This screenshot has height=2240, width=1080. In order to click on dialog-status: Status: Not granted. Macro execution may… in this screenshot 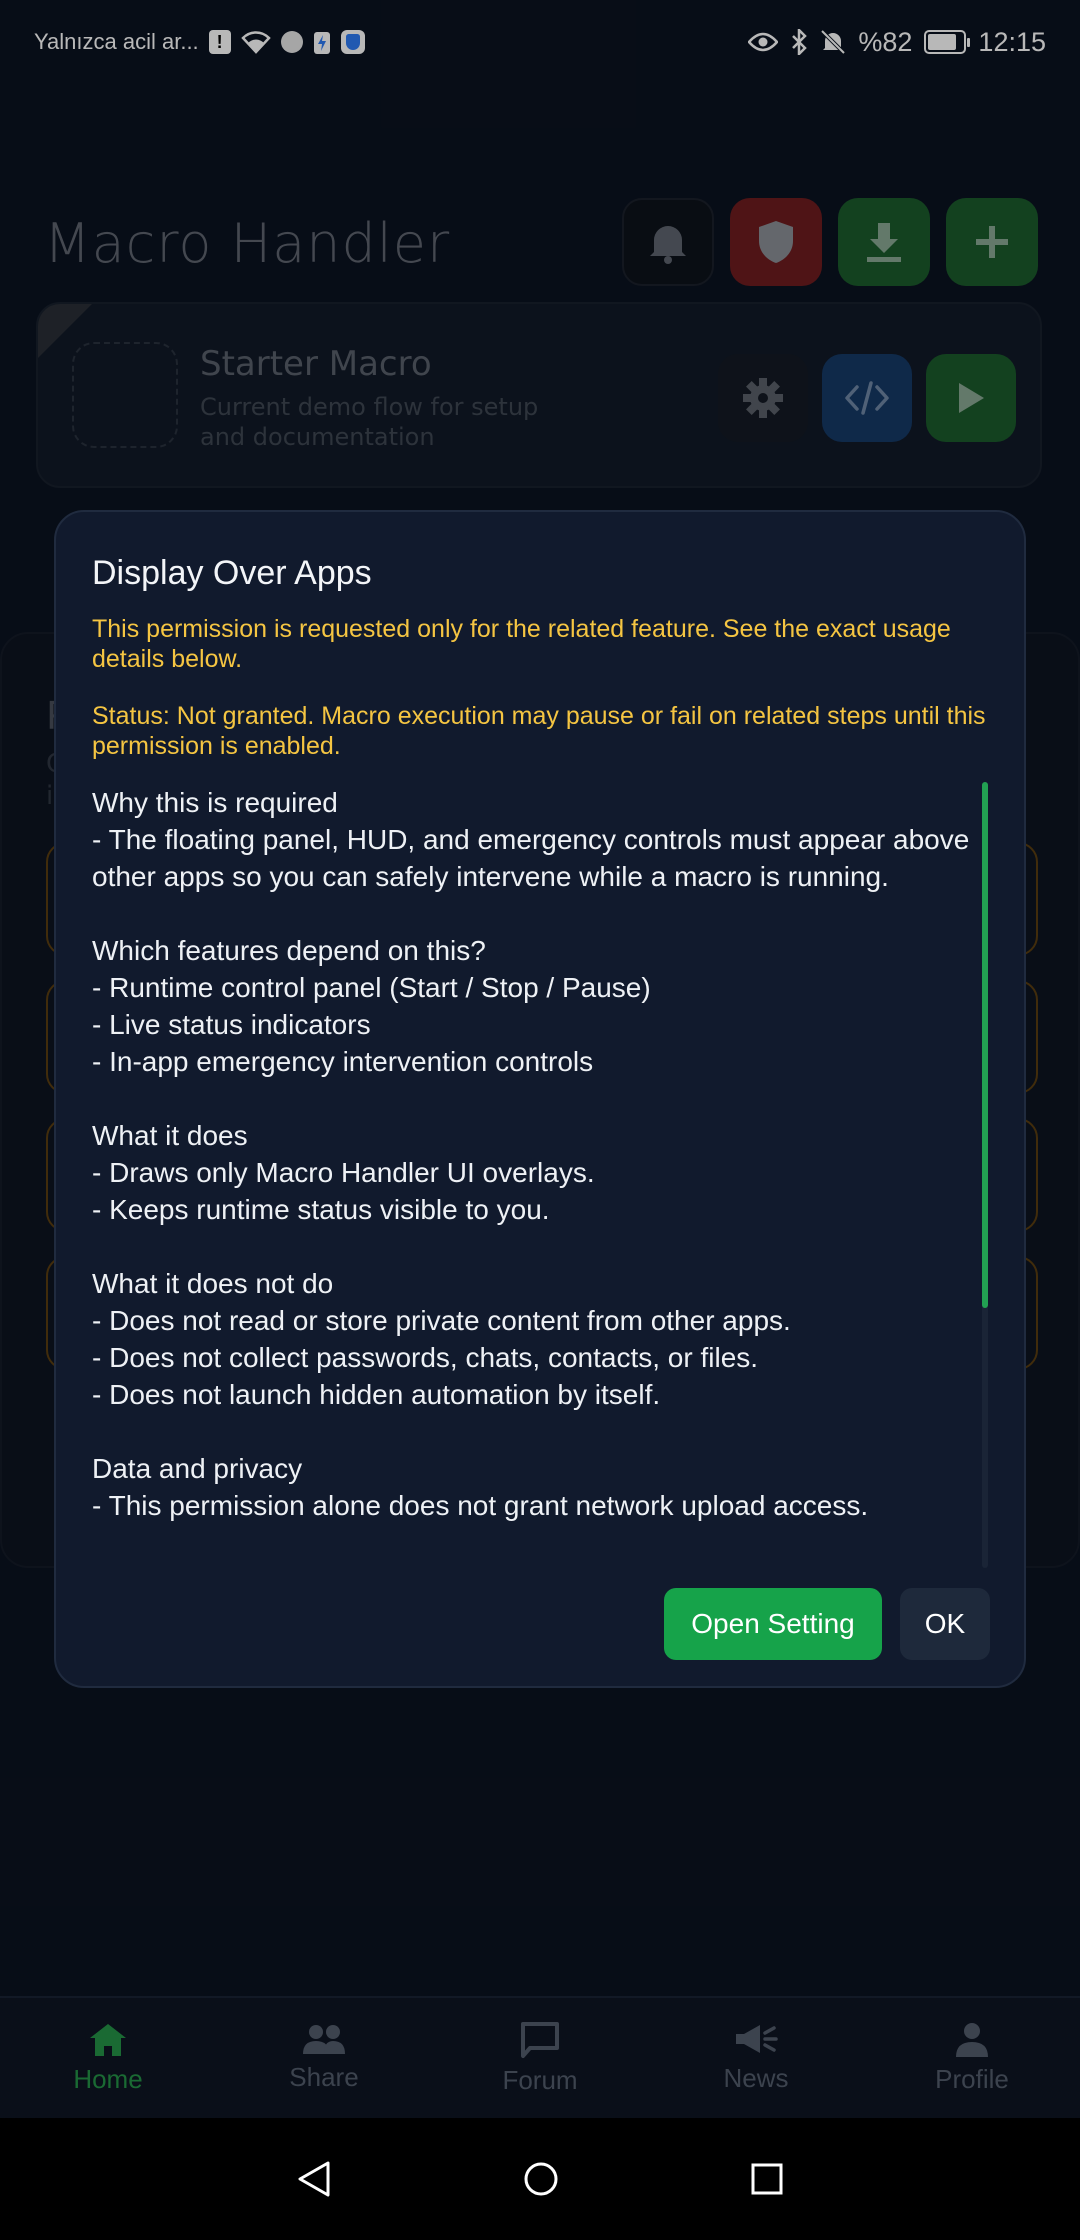, I will do `click(539, 731)`.